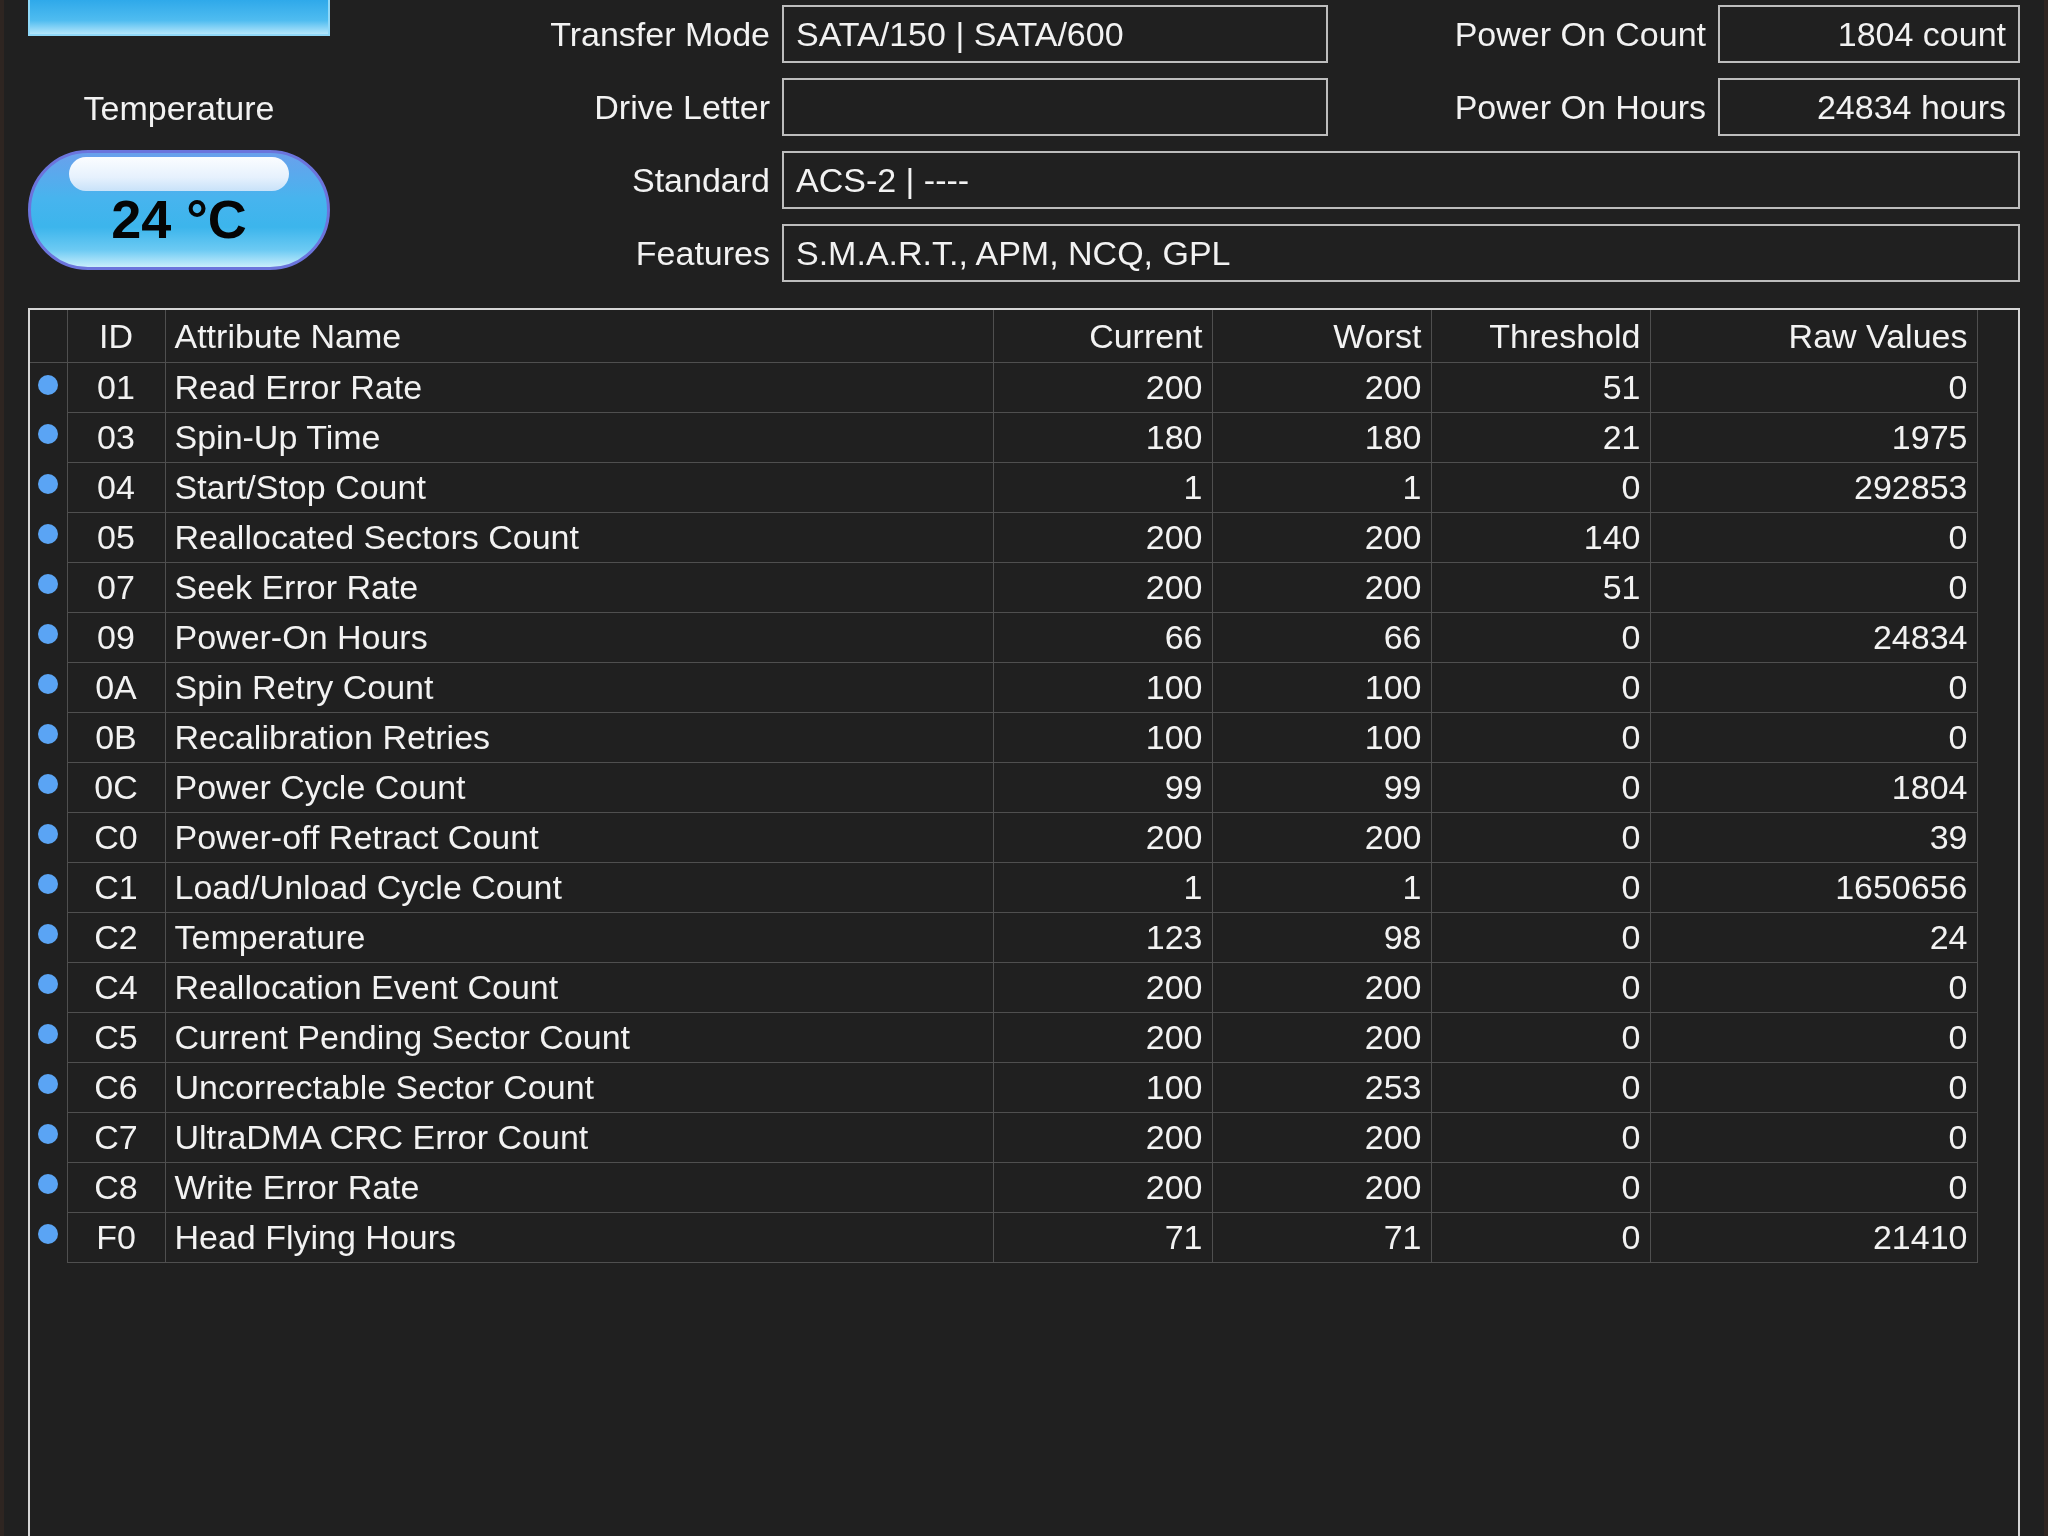  What do you see at coordinates (116, 1087) in the screenshot?
I see `table-cell: C6` at bounding box center [116, 1087].